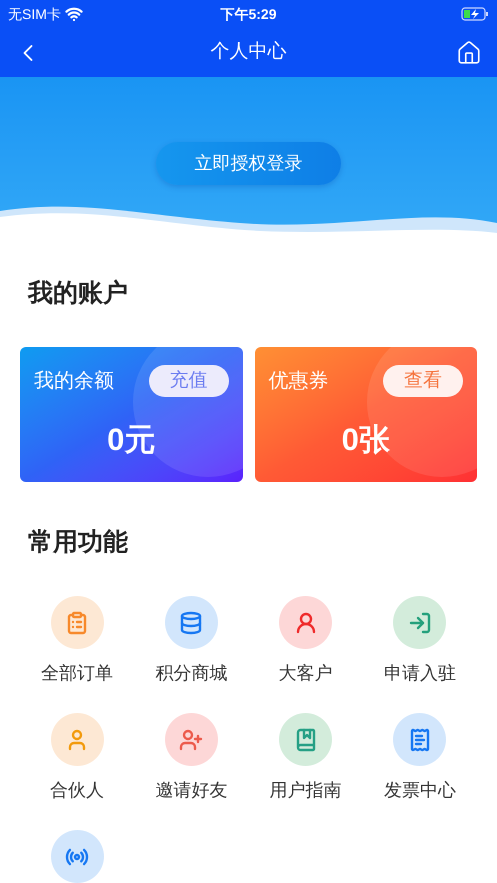  I want to click on coin-stack-icon, so click(191, 622).